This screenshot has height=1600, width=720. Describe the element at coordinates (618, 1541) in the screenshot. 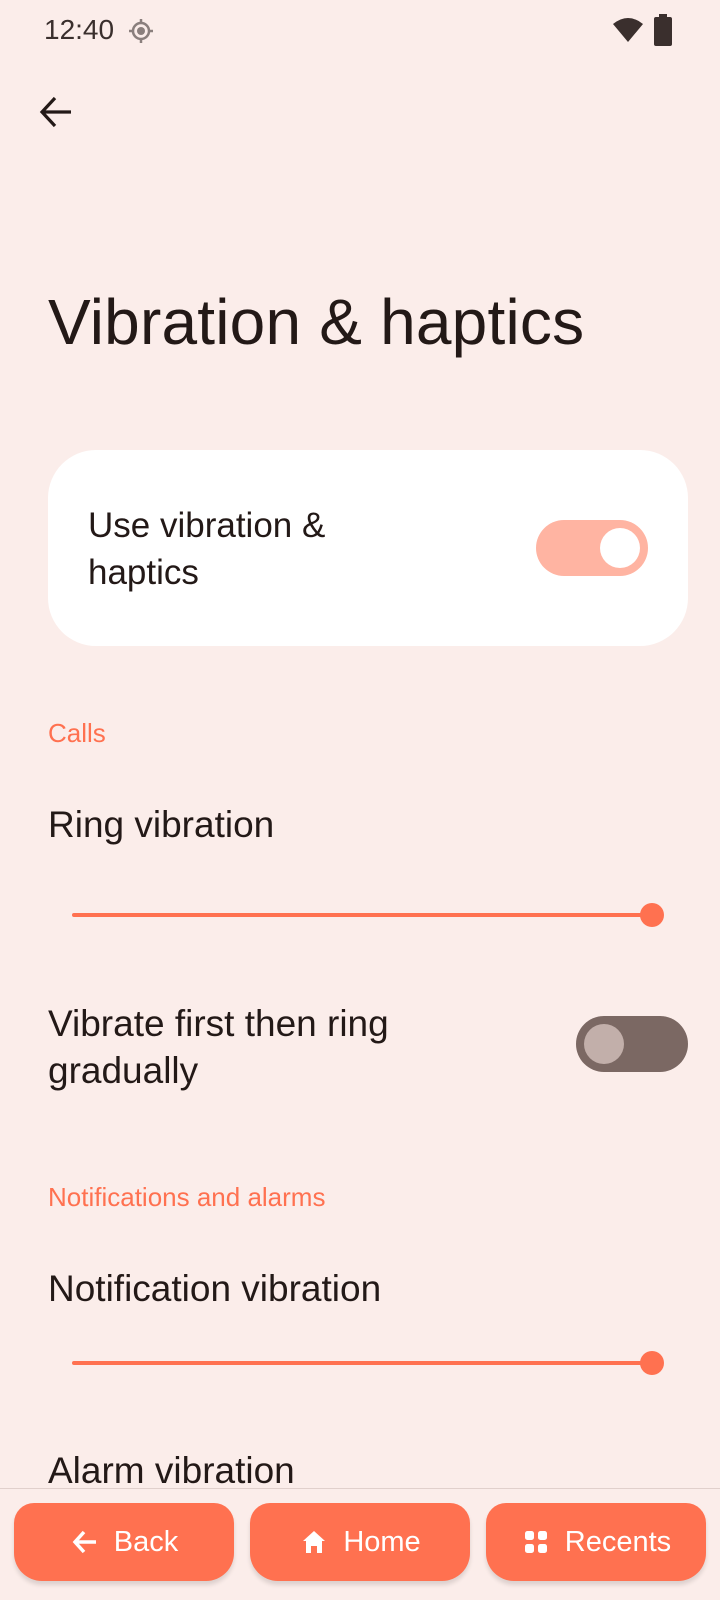

I see `nav-recents-label: Recents` at that location.